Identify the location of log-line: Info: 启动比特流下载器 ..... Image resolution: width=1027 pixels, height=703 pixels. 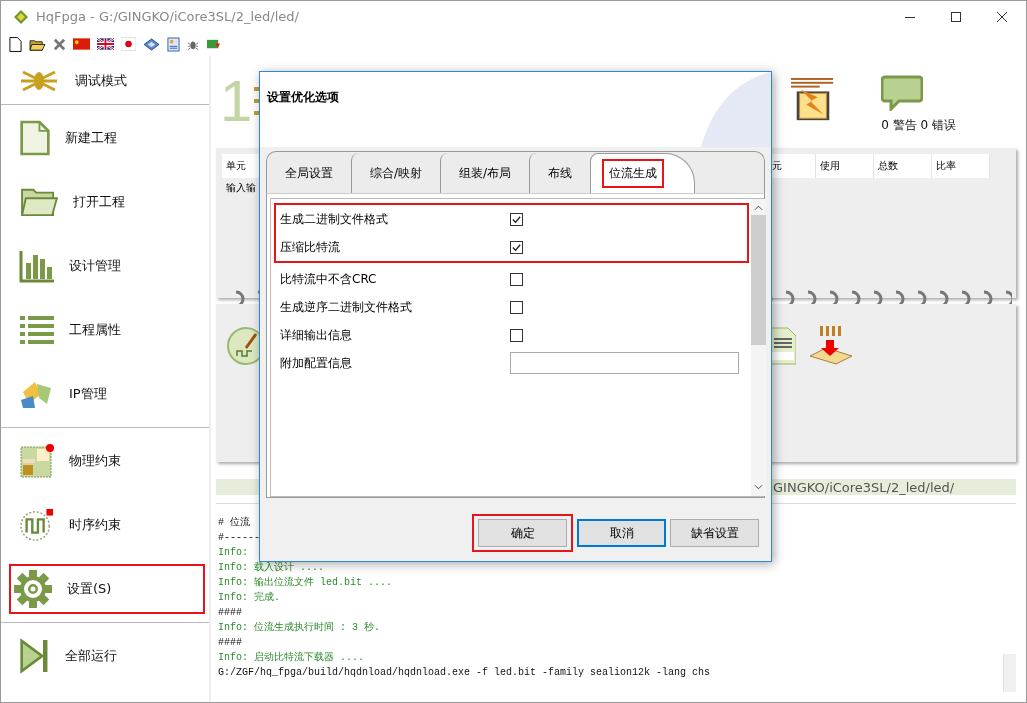
(291, 657).